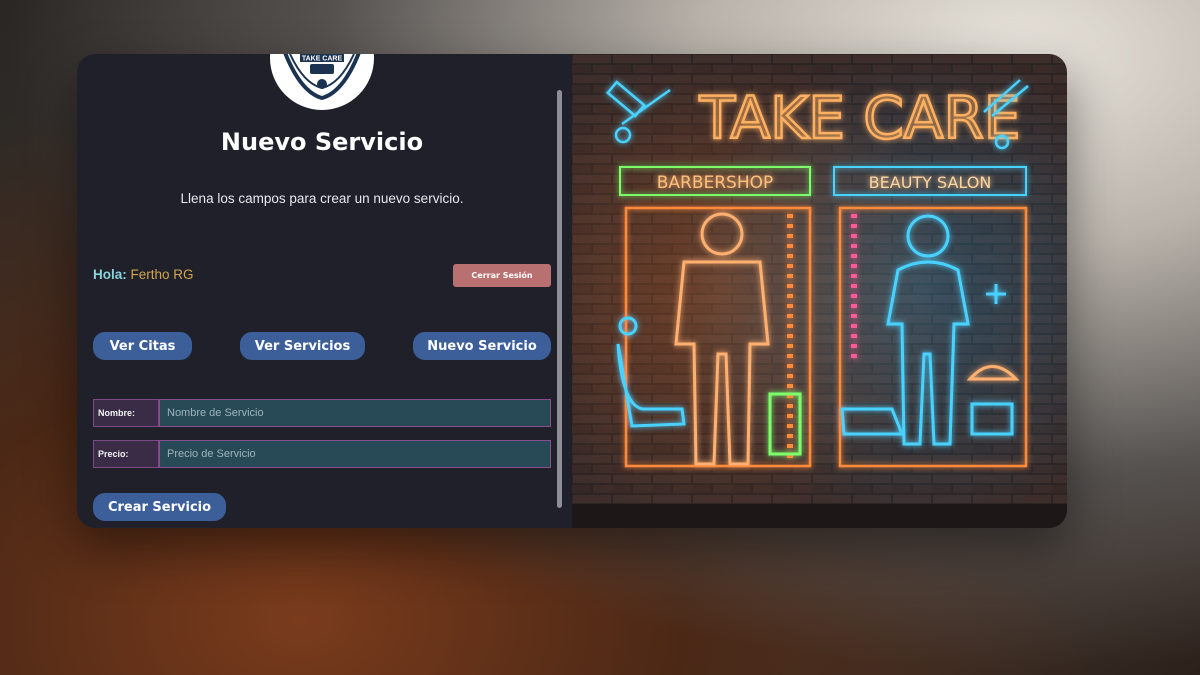 The height and width of the screenshot is (675, 1200). What do you see at coordinates (355, 454) in the screenshot?
I see `service-price-input` at bounding box center [355, 454].